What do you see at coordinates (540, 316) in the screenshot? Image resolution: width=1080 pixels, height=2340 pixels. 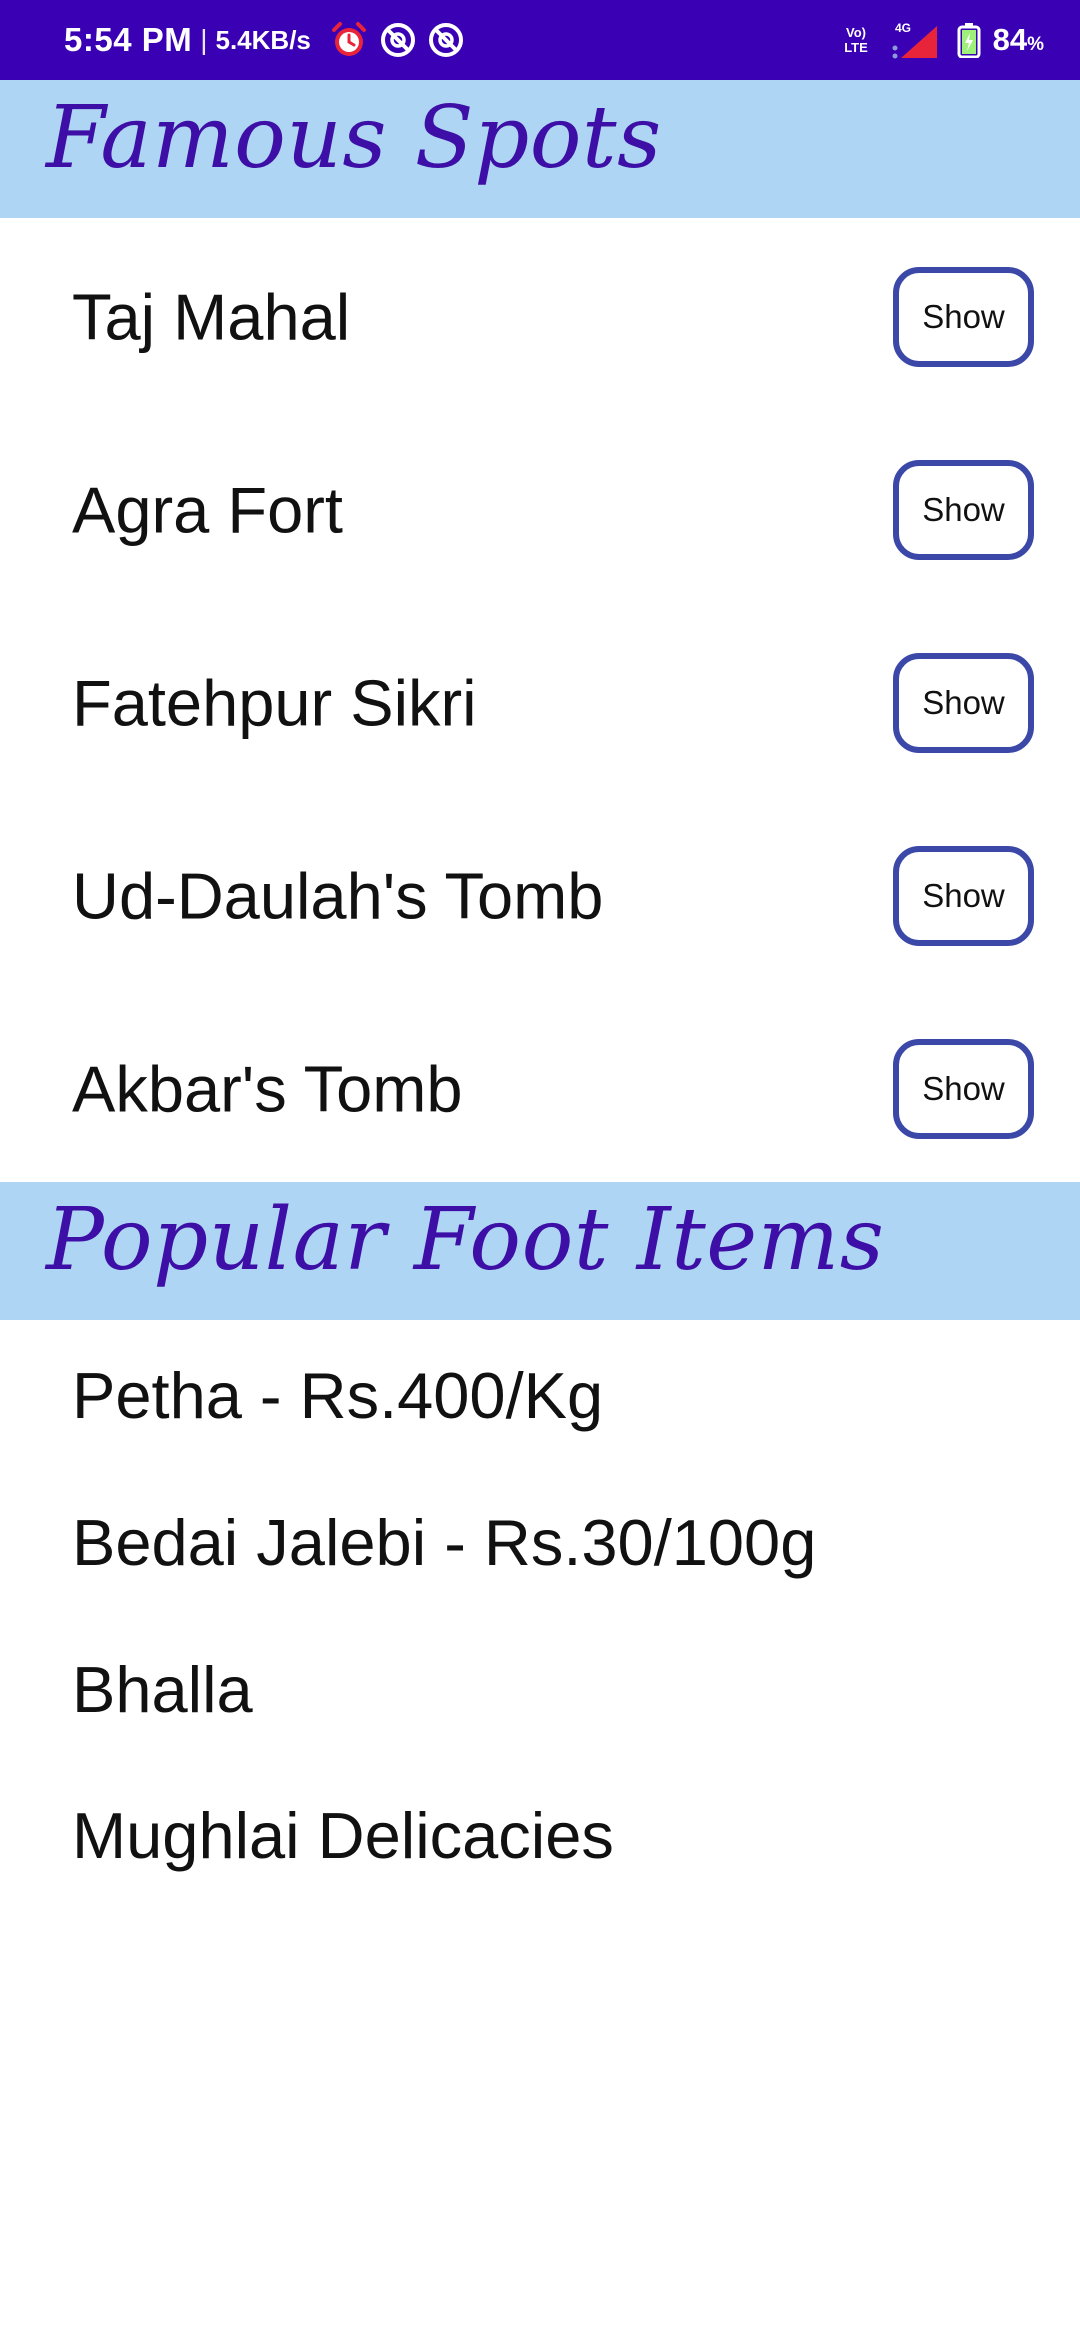 I see `list-item: Taj Mahal Show` at bounding box center [540, 316].